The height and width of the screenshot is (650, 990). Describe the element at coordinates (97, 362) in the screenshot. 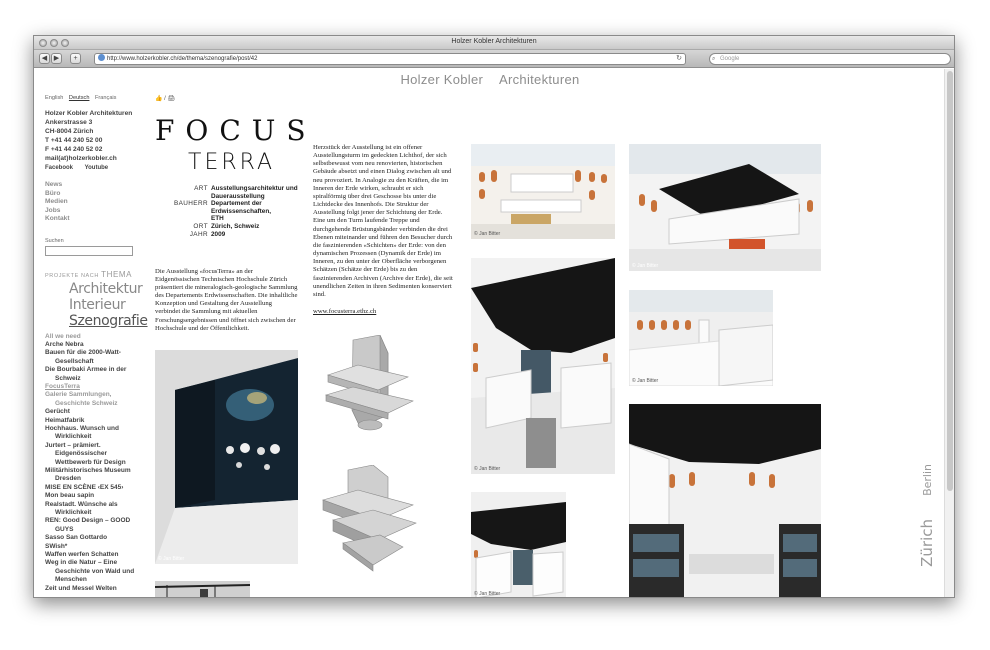

I see `project-item: Gesellschaft` at that location.